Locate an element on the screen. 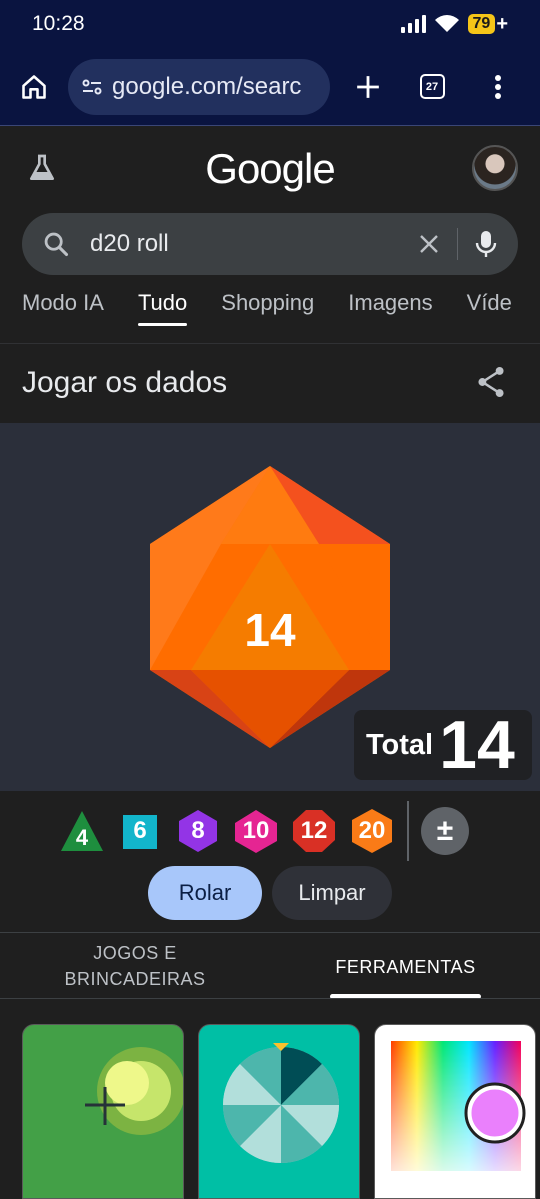 The image size is (540, 1199). browser-toolbar: google.com/searc 27 is located at coordinates (270, 87).